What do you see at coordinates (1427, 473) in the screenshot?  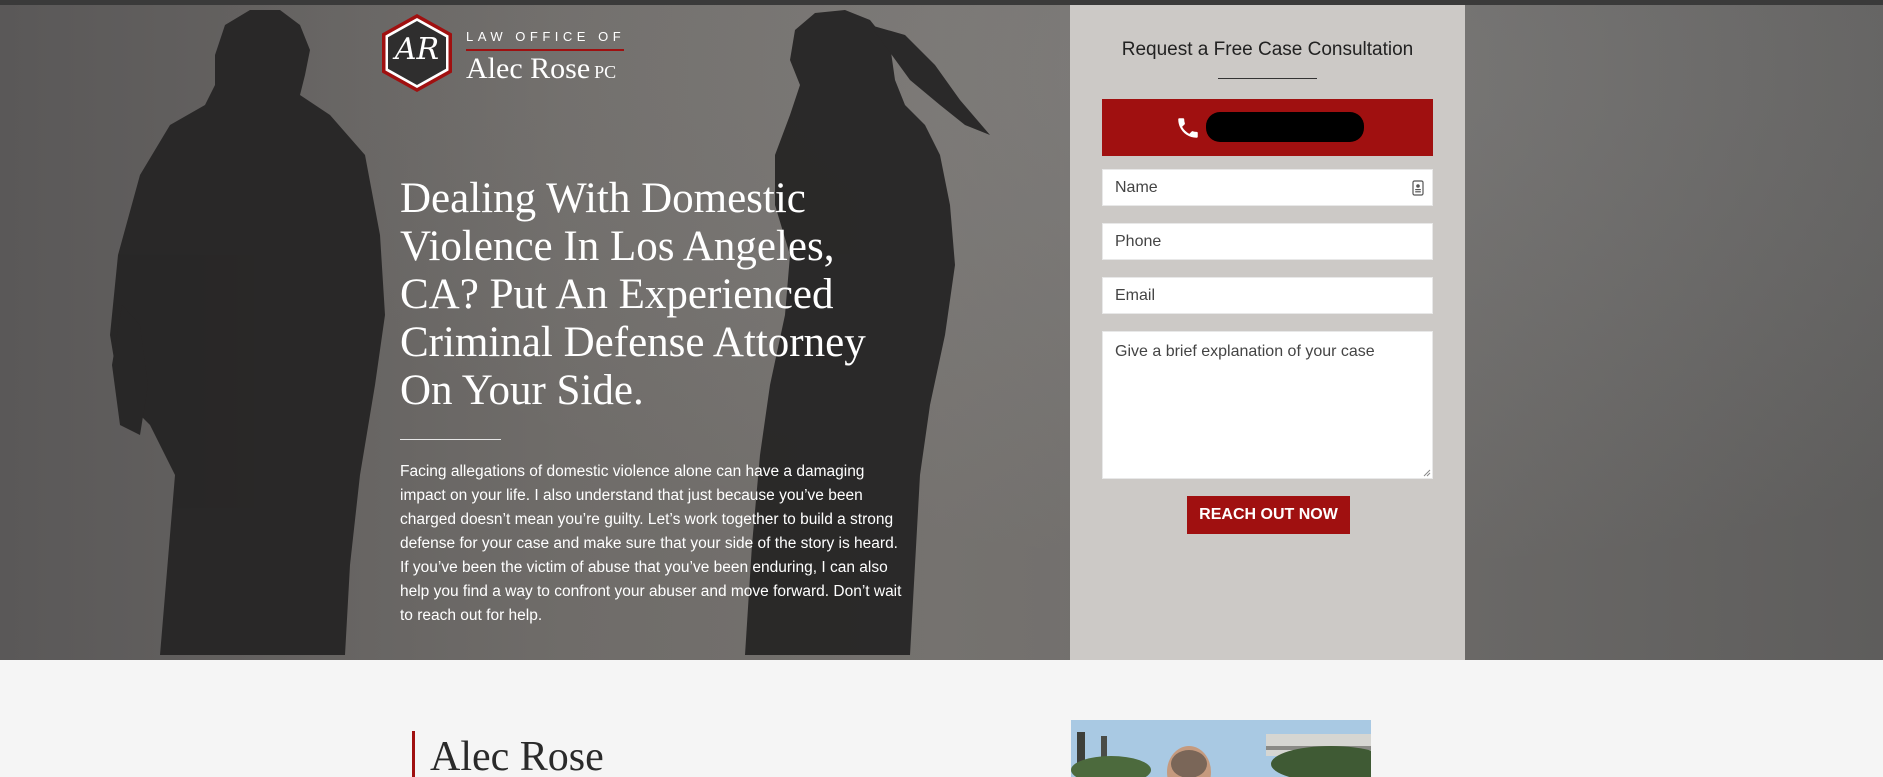 I see `resize-grip-icon` at bounding box center [1427, 473].